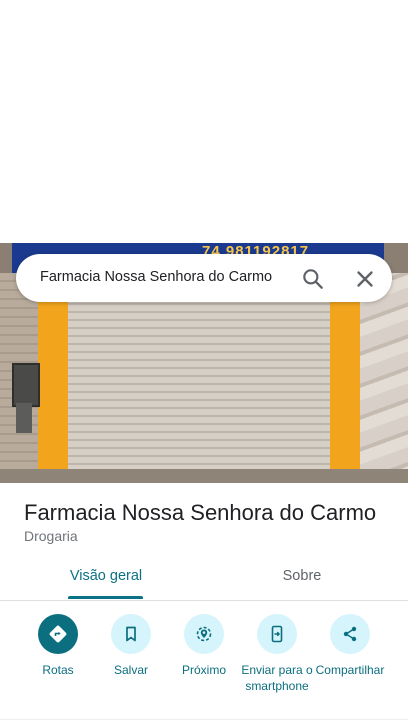 Image resolution: width=408 pixels, height=726 pixels. Describe the element at coordinates (156, 277) in the screenshot. I see `search-query: Farmacia Nossa Senhora do Carmo` at that location.